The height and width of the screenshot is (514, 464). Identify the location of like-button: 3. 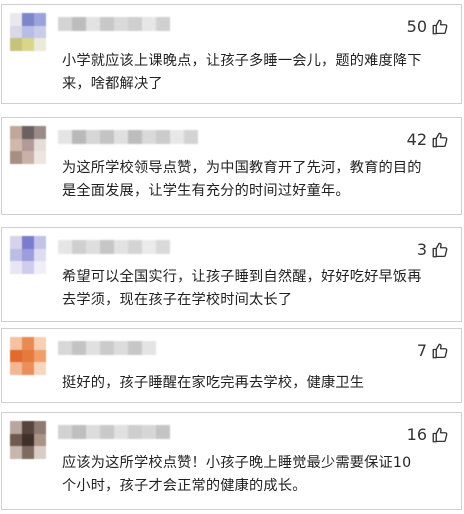
(433, 249).